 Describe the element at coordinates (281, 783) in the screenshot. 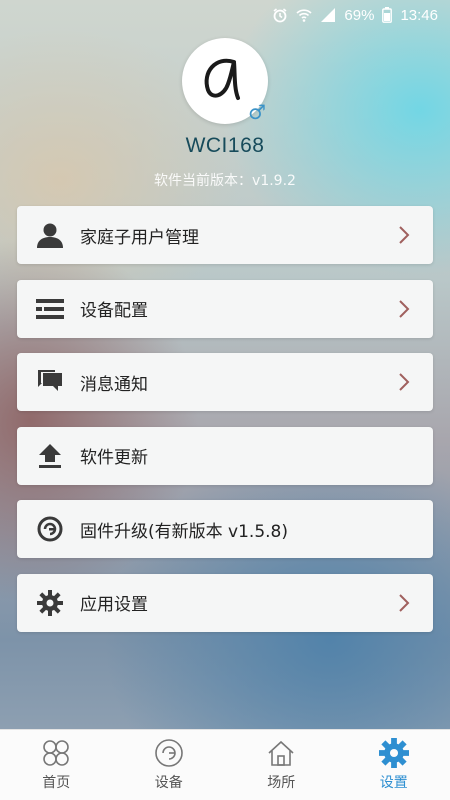

I see `tab-label: 场所` at that location.